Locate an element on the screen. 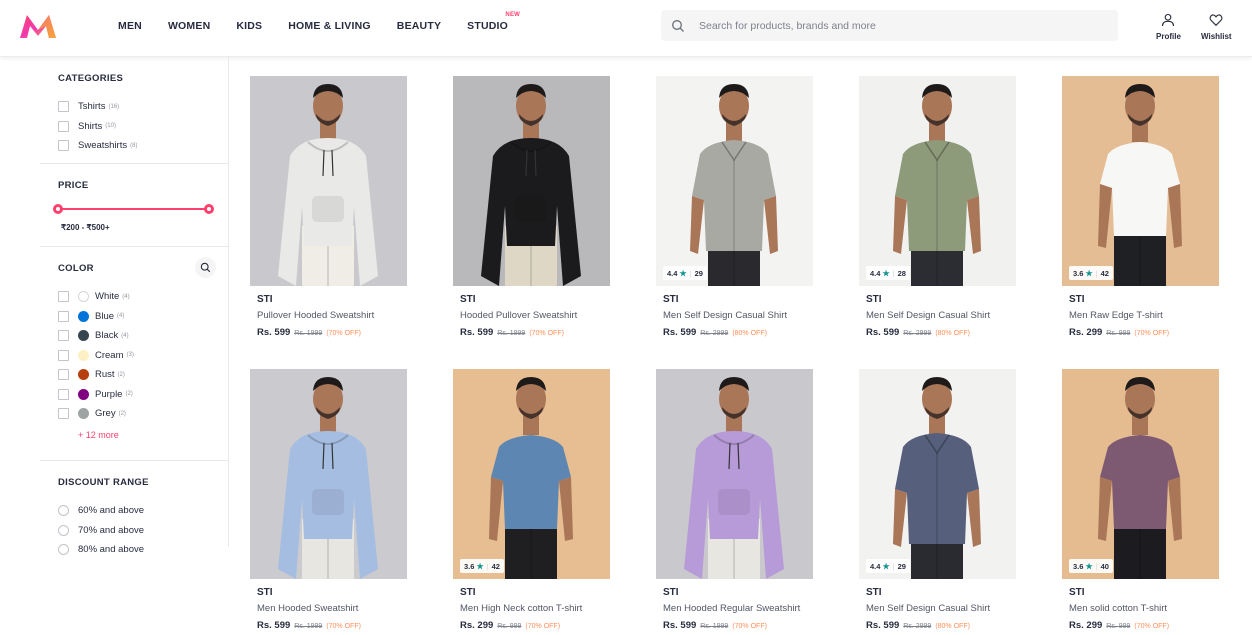  nav-item-studio: STUDIO NEW is located at coordinates (493, 22).